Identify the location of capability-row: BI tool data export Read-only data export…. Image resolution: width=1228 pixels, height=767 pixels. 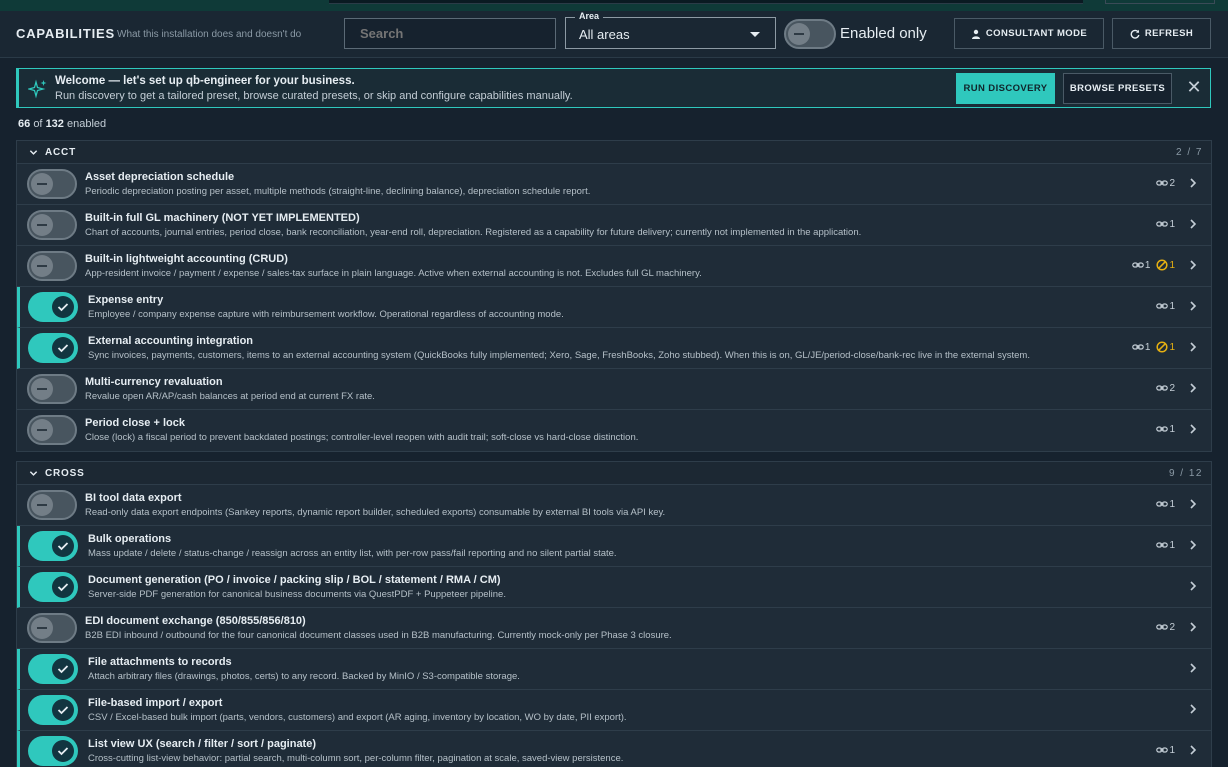
(614, 505).